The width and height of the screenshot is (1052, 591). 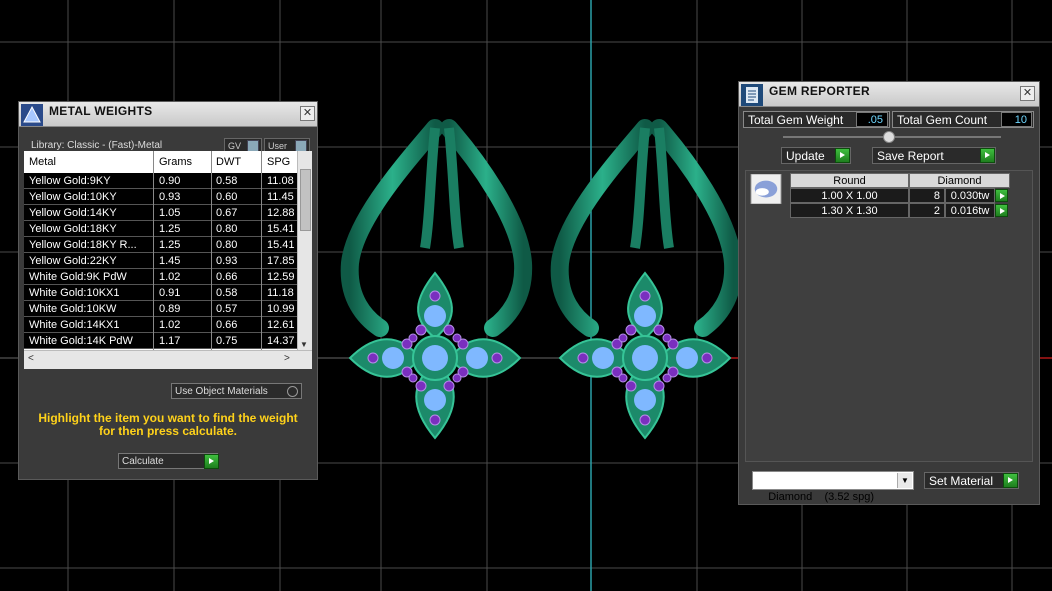 What do you see at coordinates (304, 251) in the screenshot?
I see `vertical-scrollbar: ▼` at bounding box center [304, 251].